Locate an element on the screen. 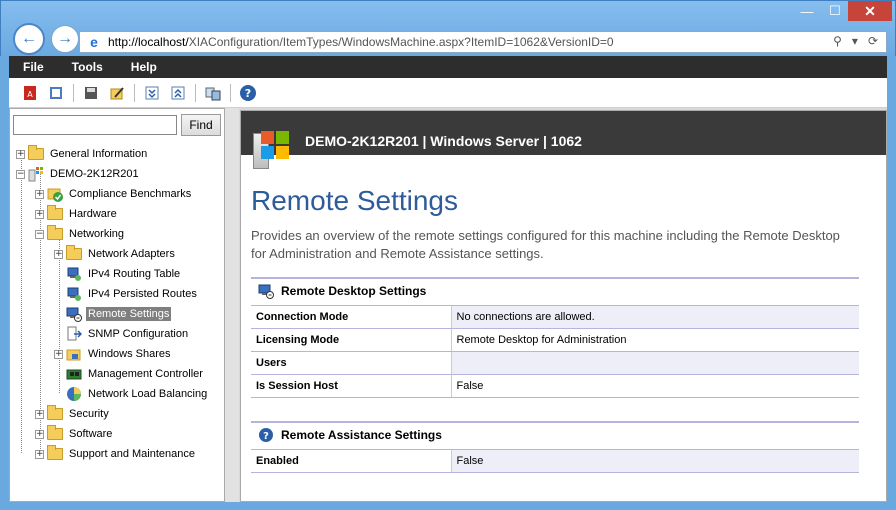 This screenshot has width=896, height=510. tree-node-label: Support and Maintenance is located at coordinates (132, 454).